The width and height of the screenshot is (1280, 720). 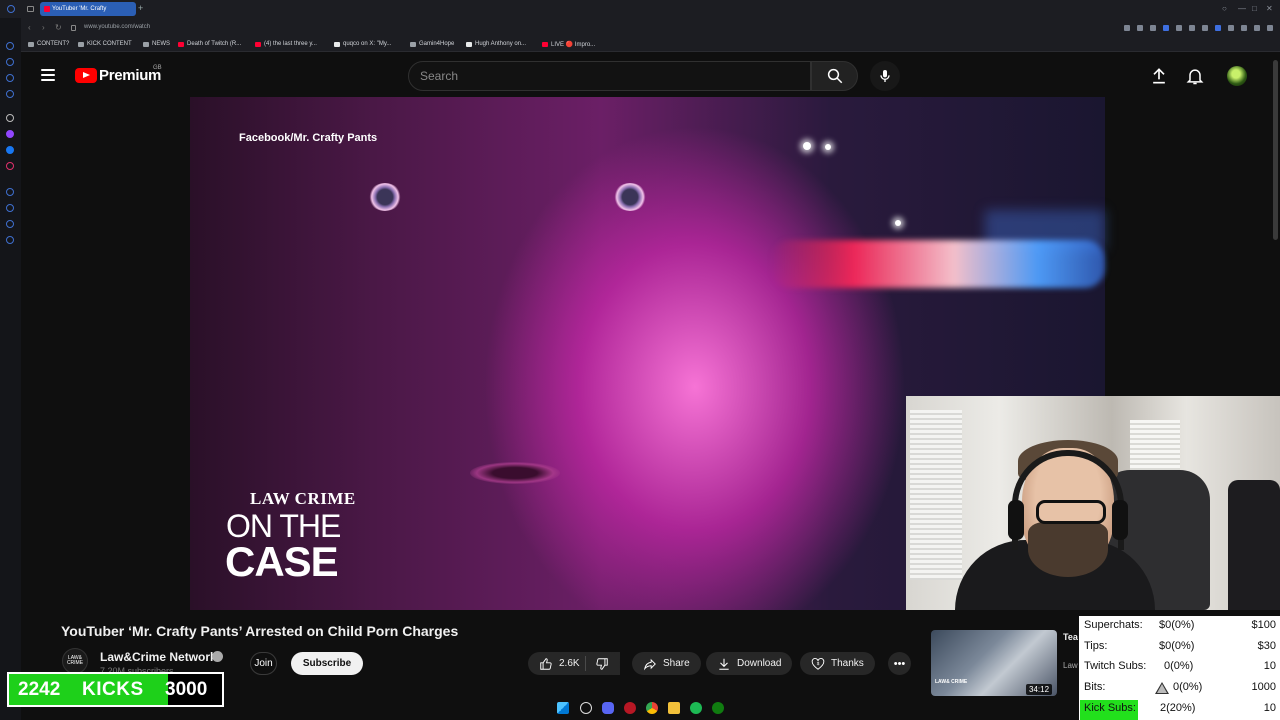 I want to click on sidebar-twitch-icon, so click(x=10, y=134).